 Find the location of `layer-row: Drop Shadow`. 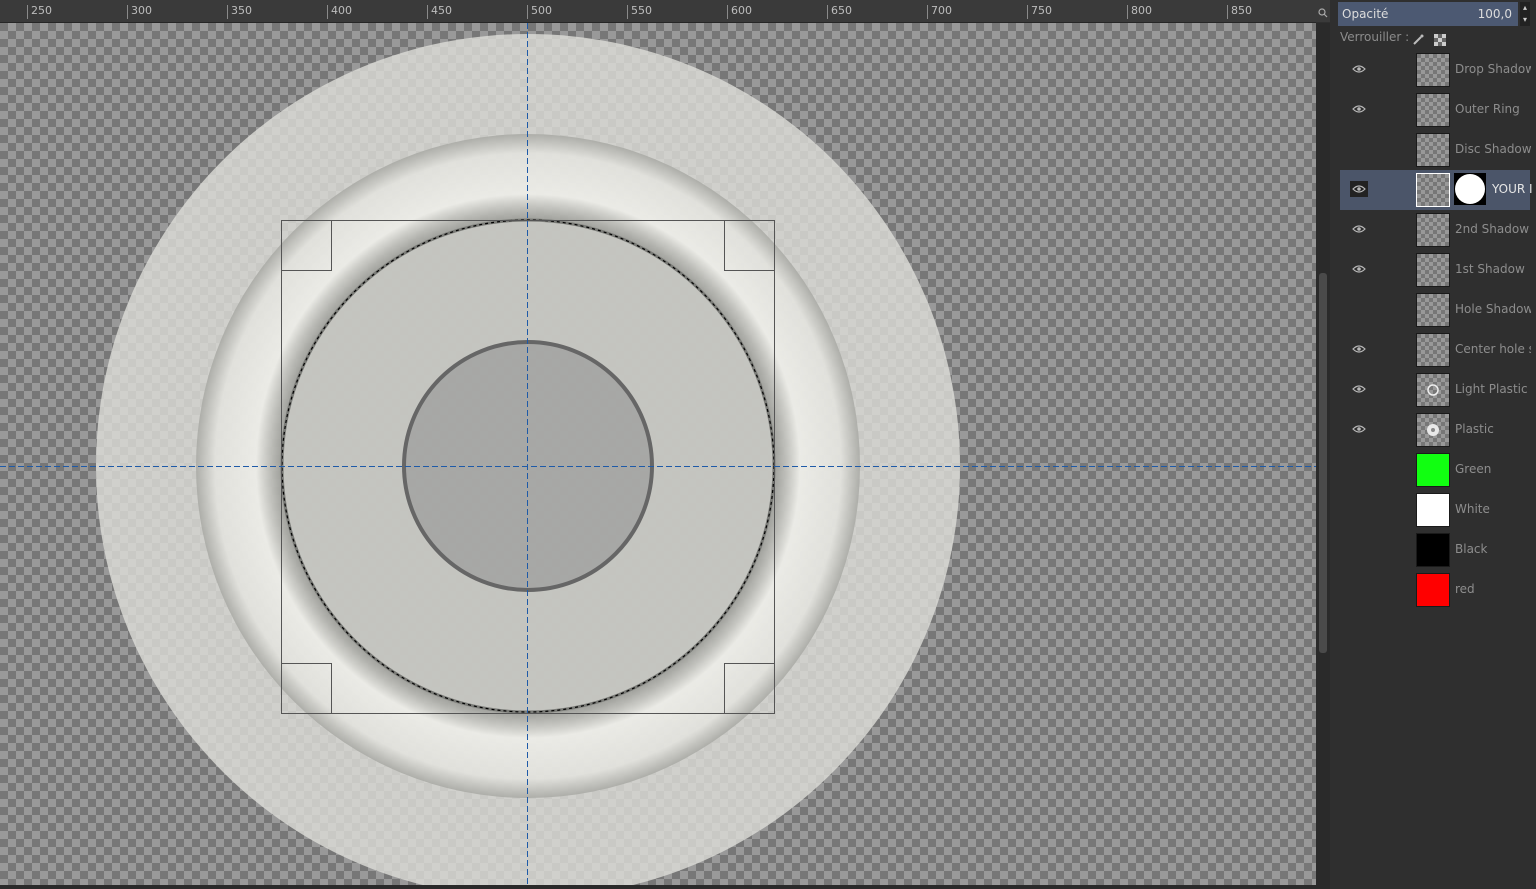

layer-row: Drop Shadow is located at coordinates (1435, 70).